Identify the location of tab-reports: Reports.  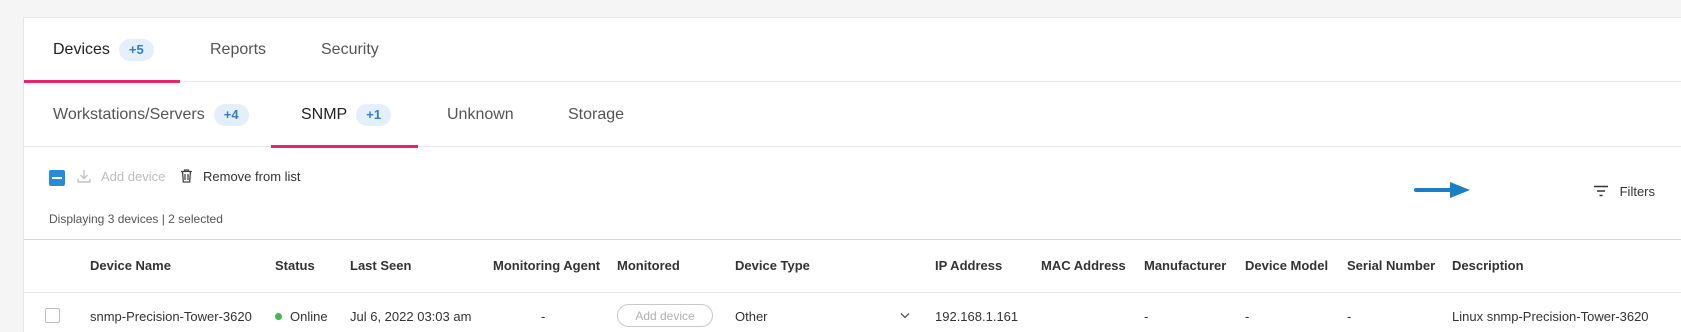
(238, 50).